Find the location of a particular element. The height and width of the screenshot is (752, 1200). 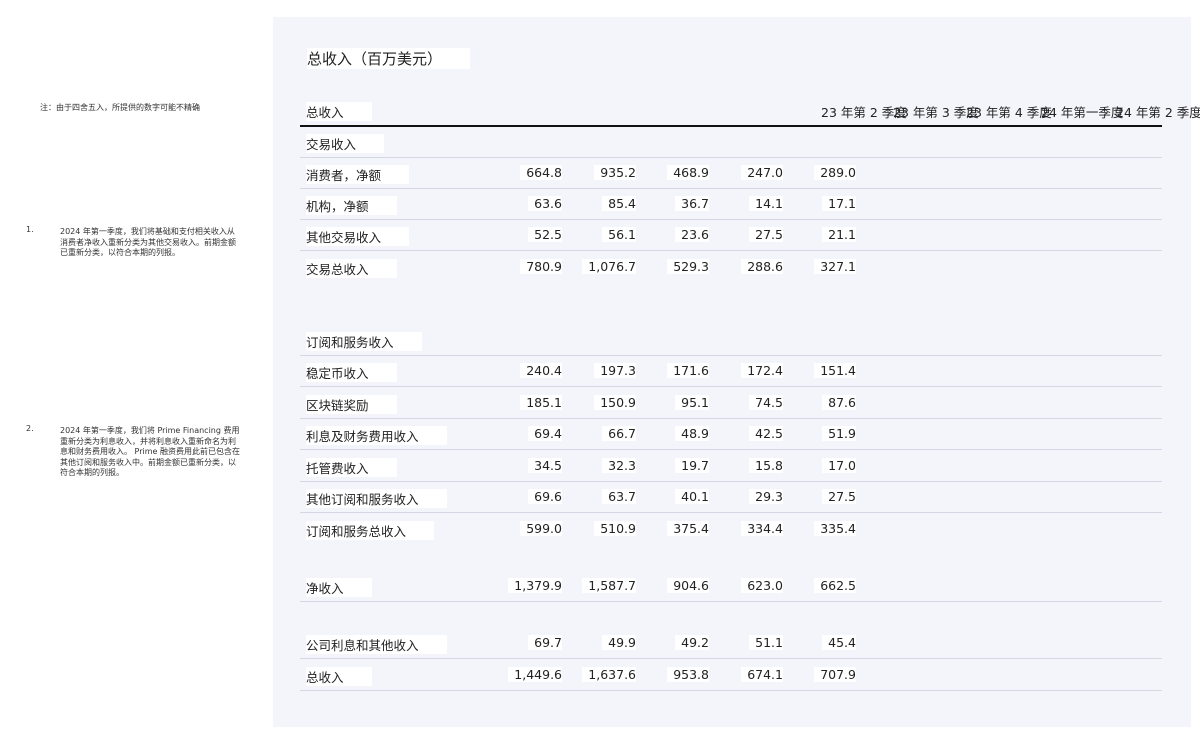

value-cell: 49.2 is located at coordinates (692, 642).